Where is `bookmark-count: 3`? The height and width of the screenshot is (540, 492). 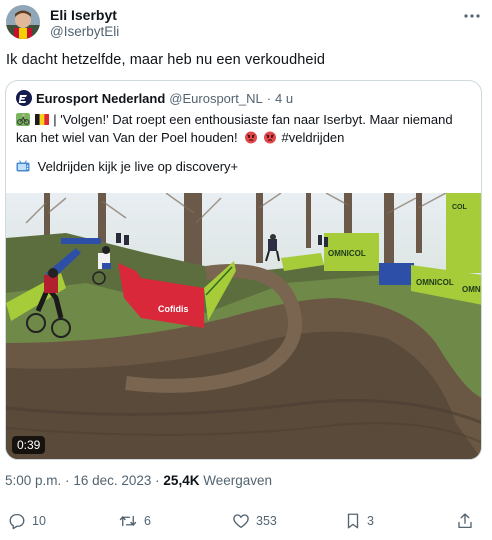 bookmark-count: 3 is located at coordinates (370, 521).